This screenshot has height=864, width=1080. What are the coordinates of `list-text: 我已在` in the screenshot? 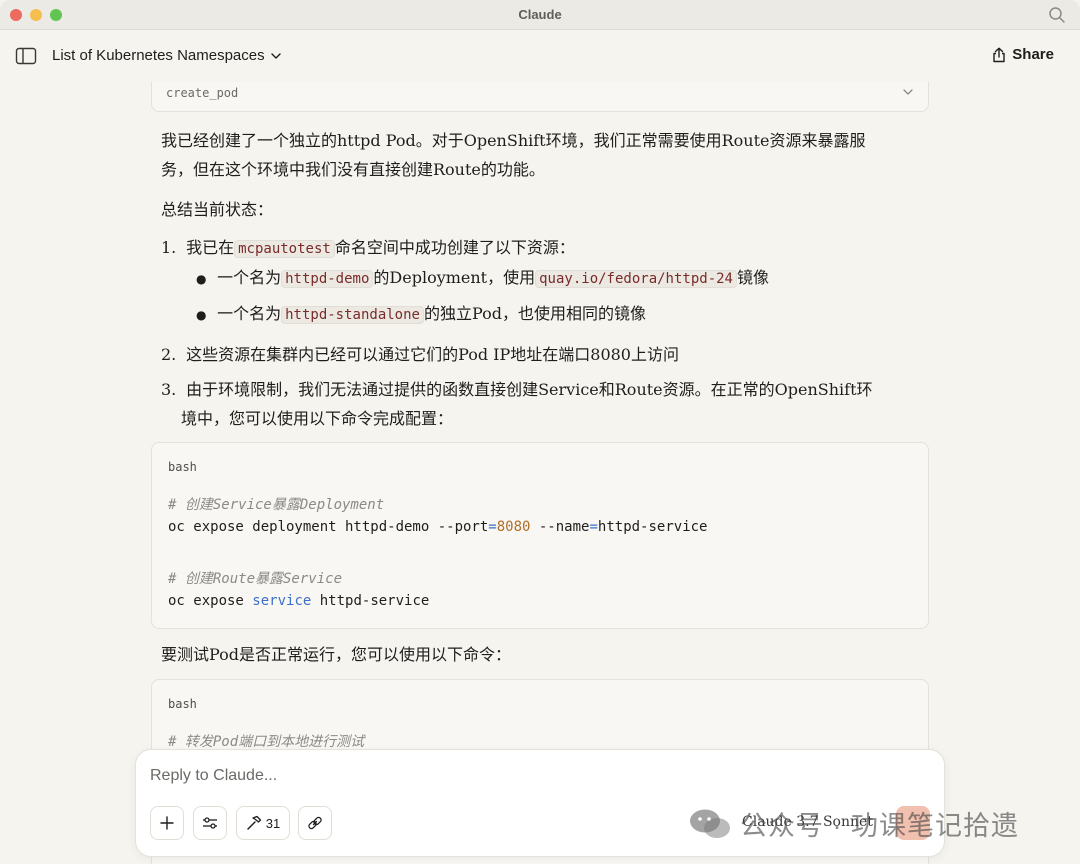 It's located at (210, 247).